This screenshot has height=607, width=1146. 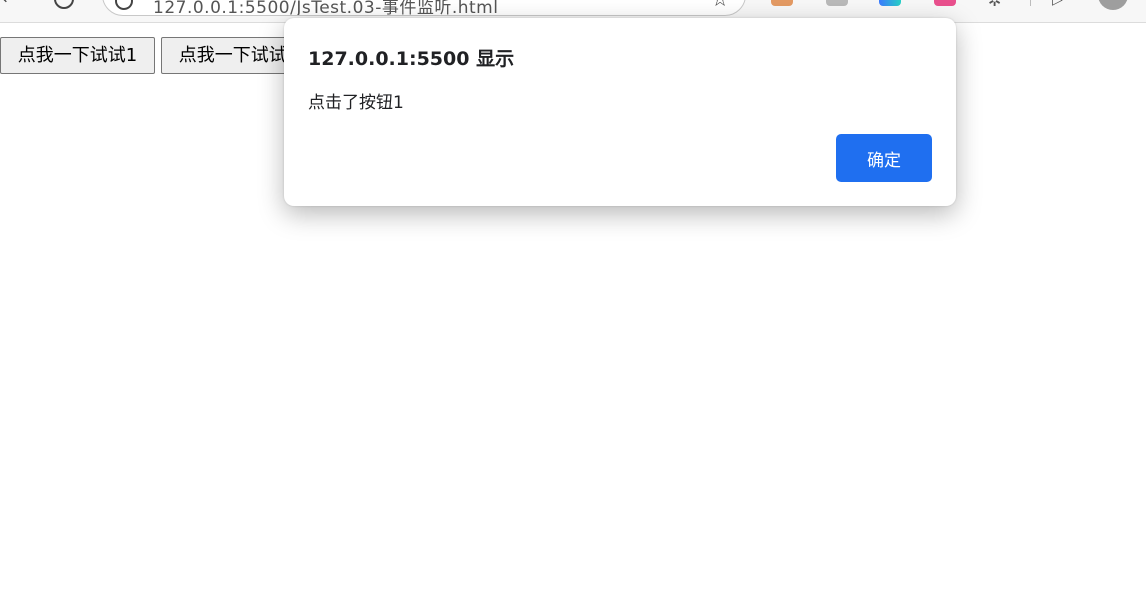 I want to click on address-bar: 127.0.0.1:5500/JsTest.03-事件监听.html ☆, so click(x=424, y=8).